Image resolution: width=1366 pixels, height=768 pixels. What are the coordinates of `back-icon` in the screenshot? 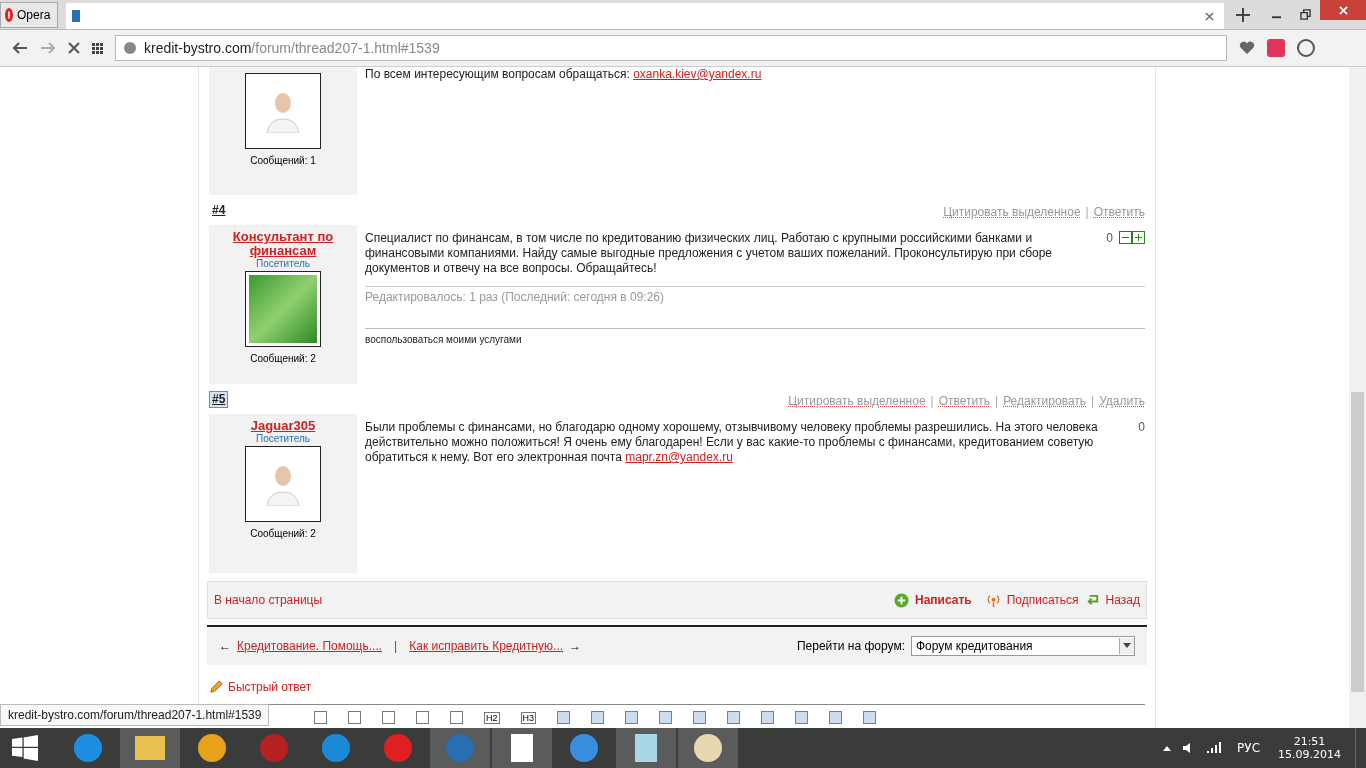 It's located at (20, 48).